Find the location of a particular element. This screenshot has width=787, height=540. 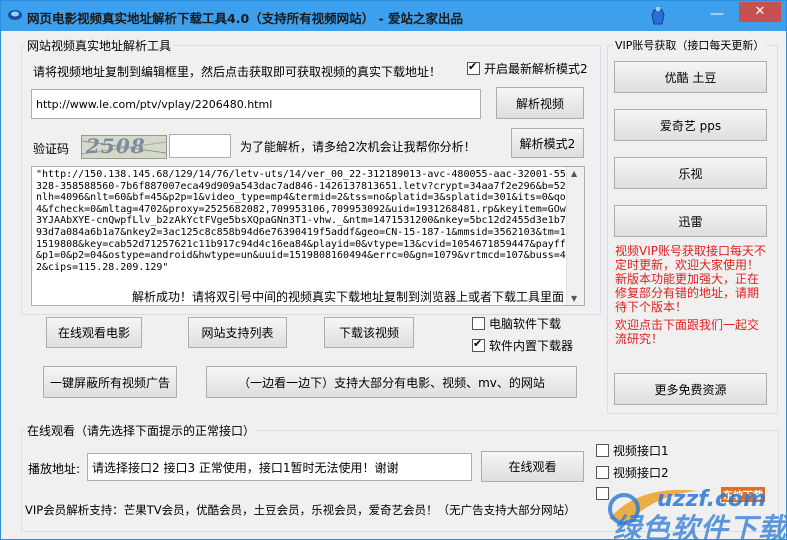

vip-youku-tudou-button: 优酷 土豆 is located at coordinates (690, 77).